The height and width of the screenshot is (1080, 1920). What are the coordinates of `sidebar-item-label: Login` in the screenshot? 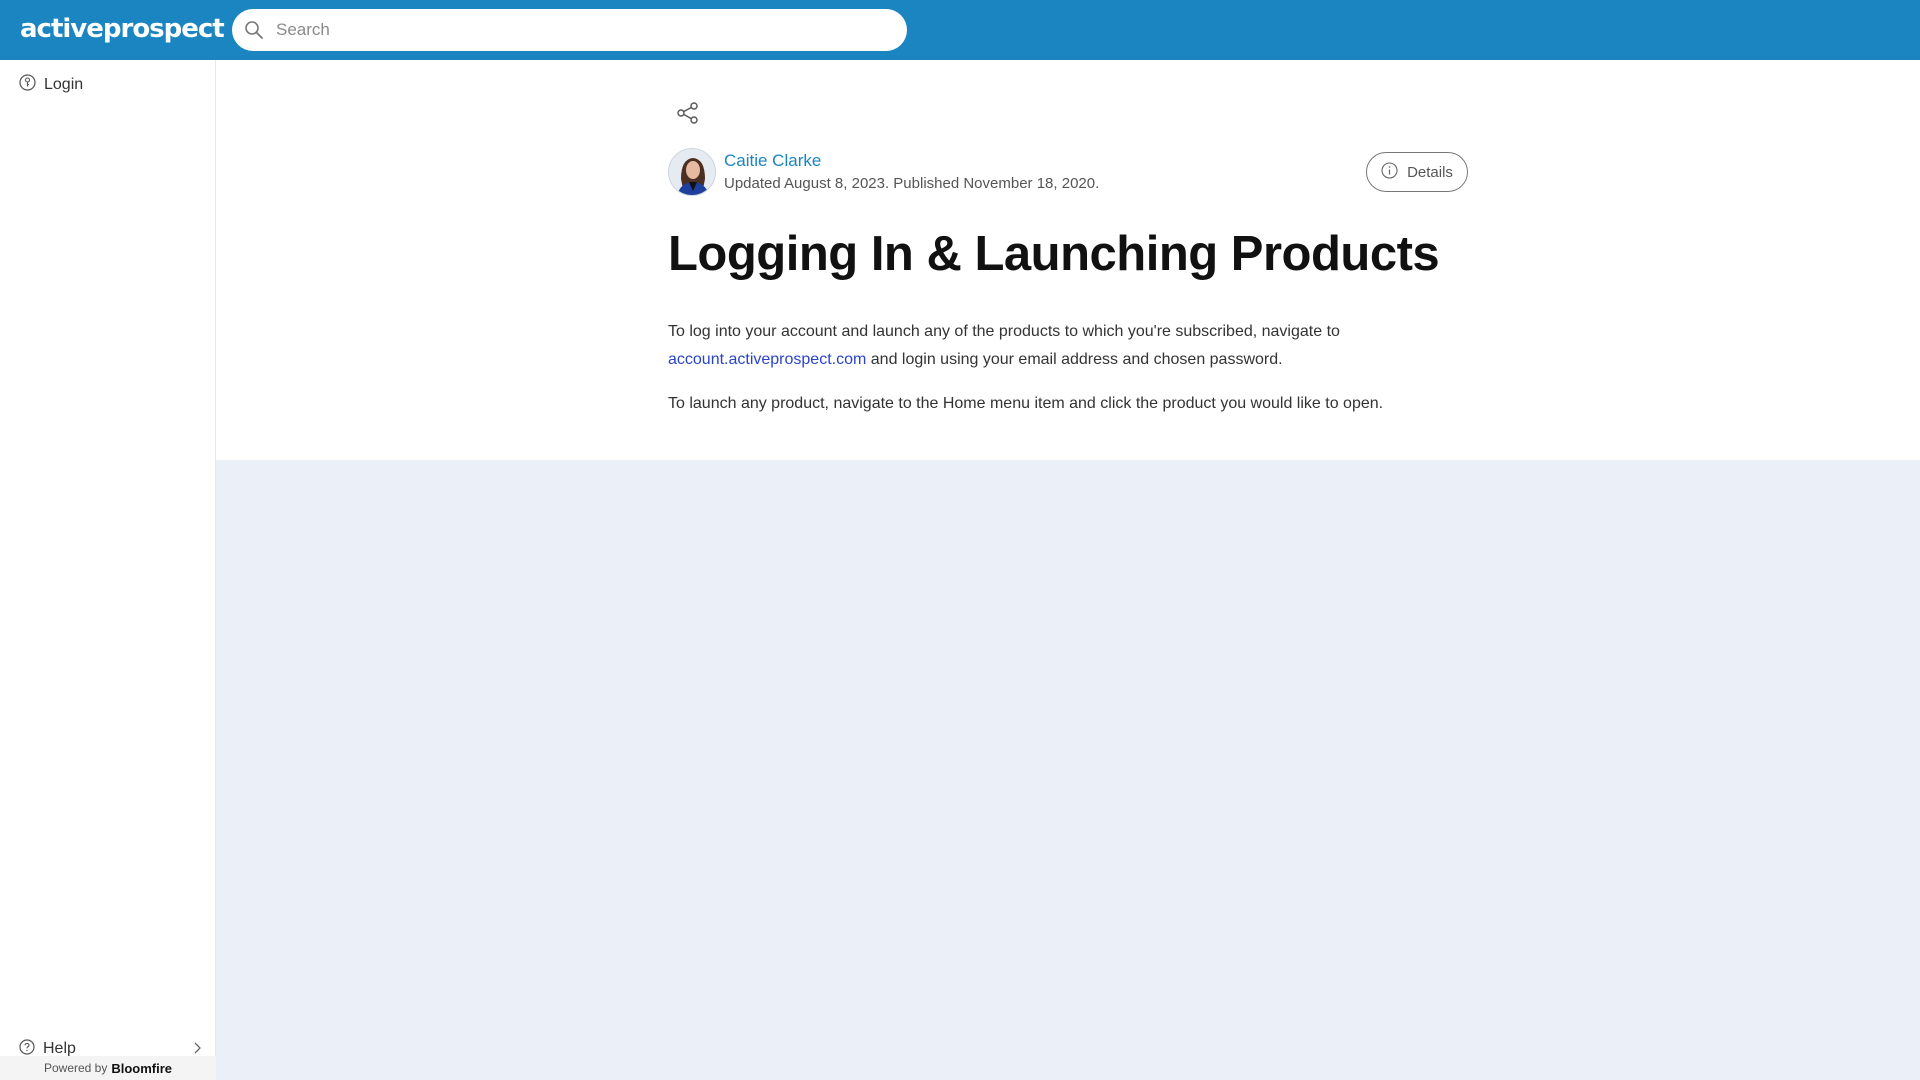 It's located at (64, 84).